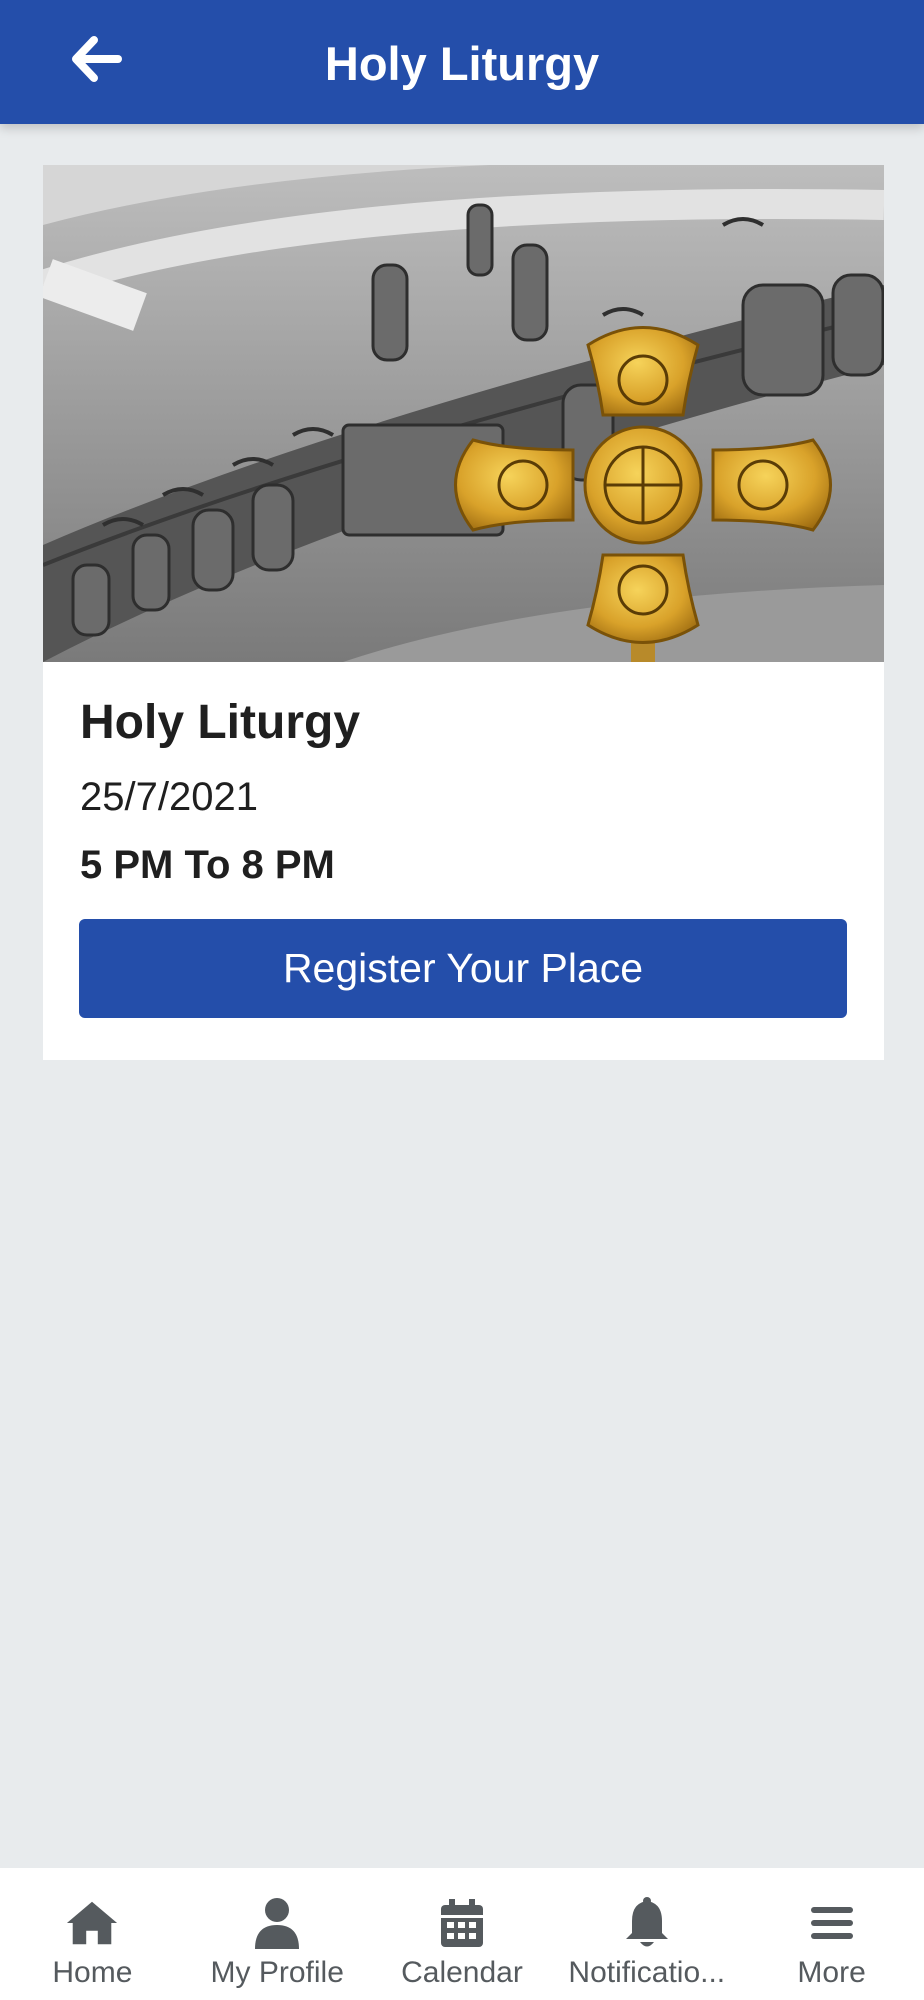 Image resolution: width=924 pixels, height=2000 pixels. I want to click on nav-label-my-profile: My Profile, so click(277, 1972).